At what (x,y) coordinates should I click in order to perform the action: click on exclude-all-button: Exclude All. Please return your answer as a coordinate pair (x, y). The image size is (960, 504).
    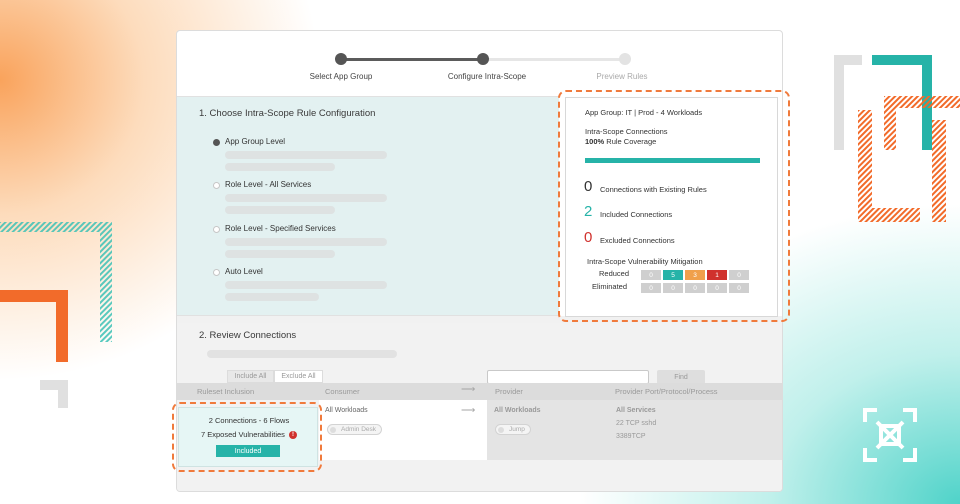
    Looking at the image, I should click on (298, 376).